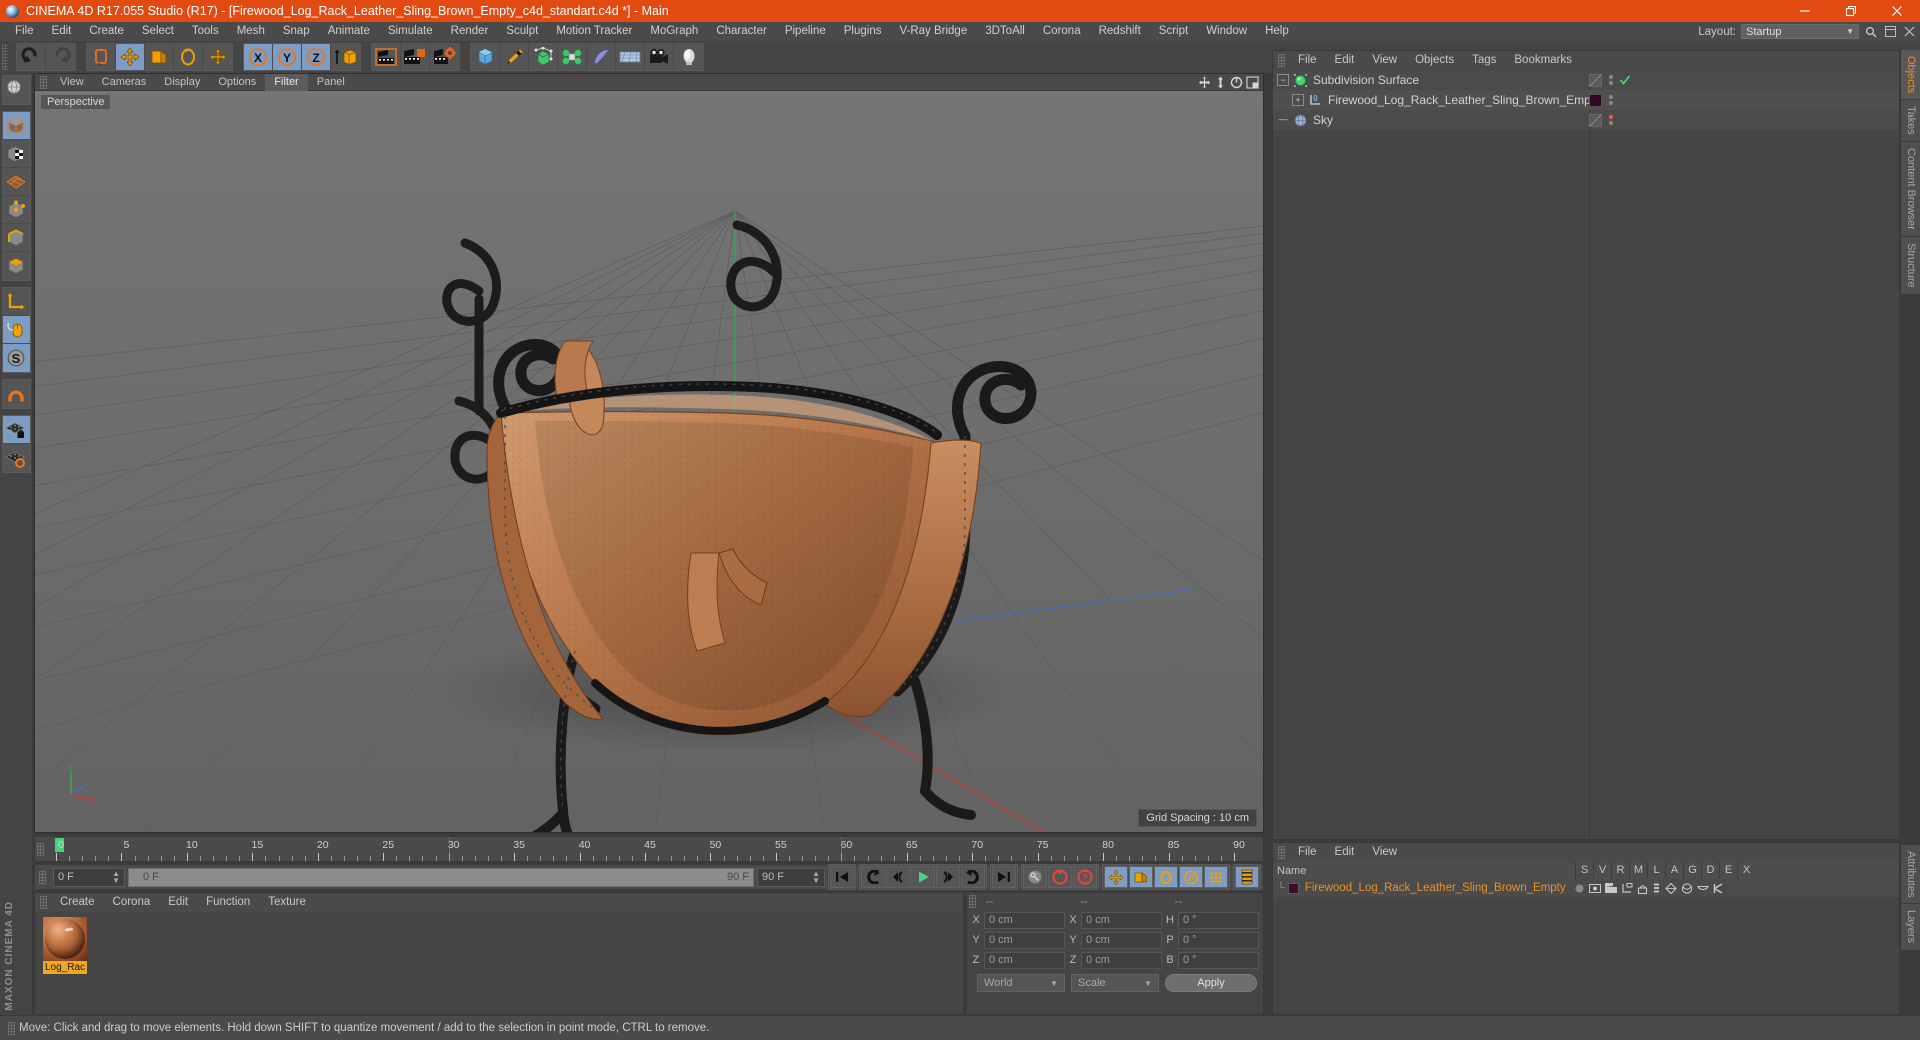 Image resolution: width=1920 pixels, height=1040 pixels. What do you see at coordinates (188, 57) in the screenshot?
I see `rotate-tool-button` at bounding box center [188, 57].